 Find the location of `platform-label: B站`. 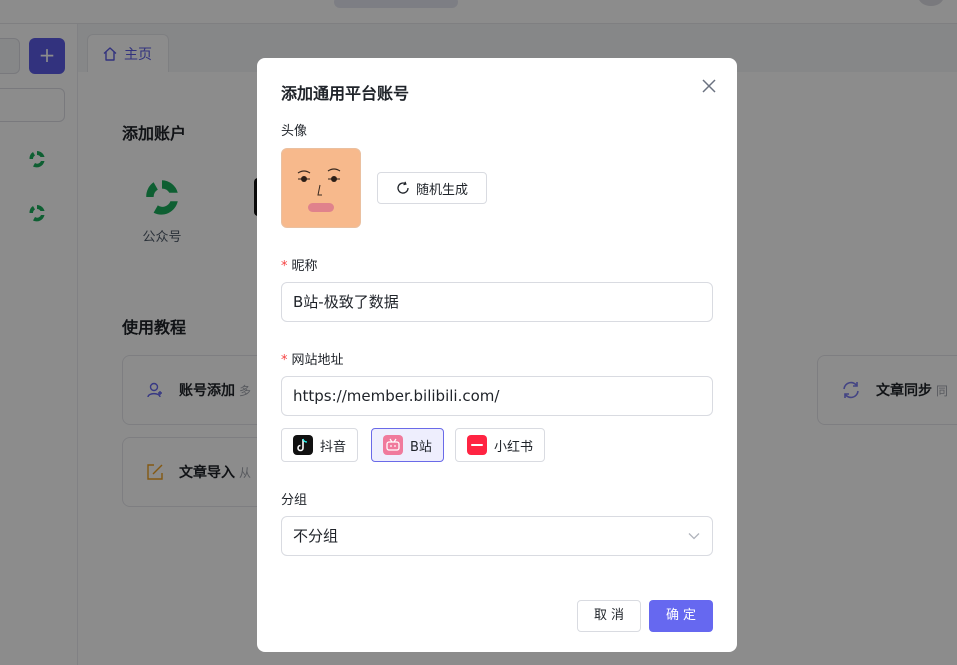

platform-label: B站 is located at coordinates (421, 447).